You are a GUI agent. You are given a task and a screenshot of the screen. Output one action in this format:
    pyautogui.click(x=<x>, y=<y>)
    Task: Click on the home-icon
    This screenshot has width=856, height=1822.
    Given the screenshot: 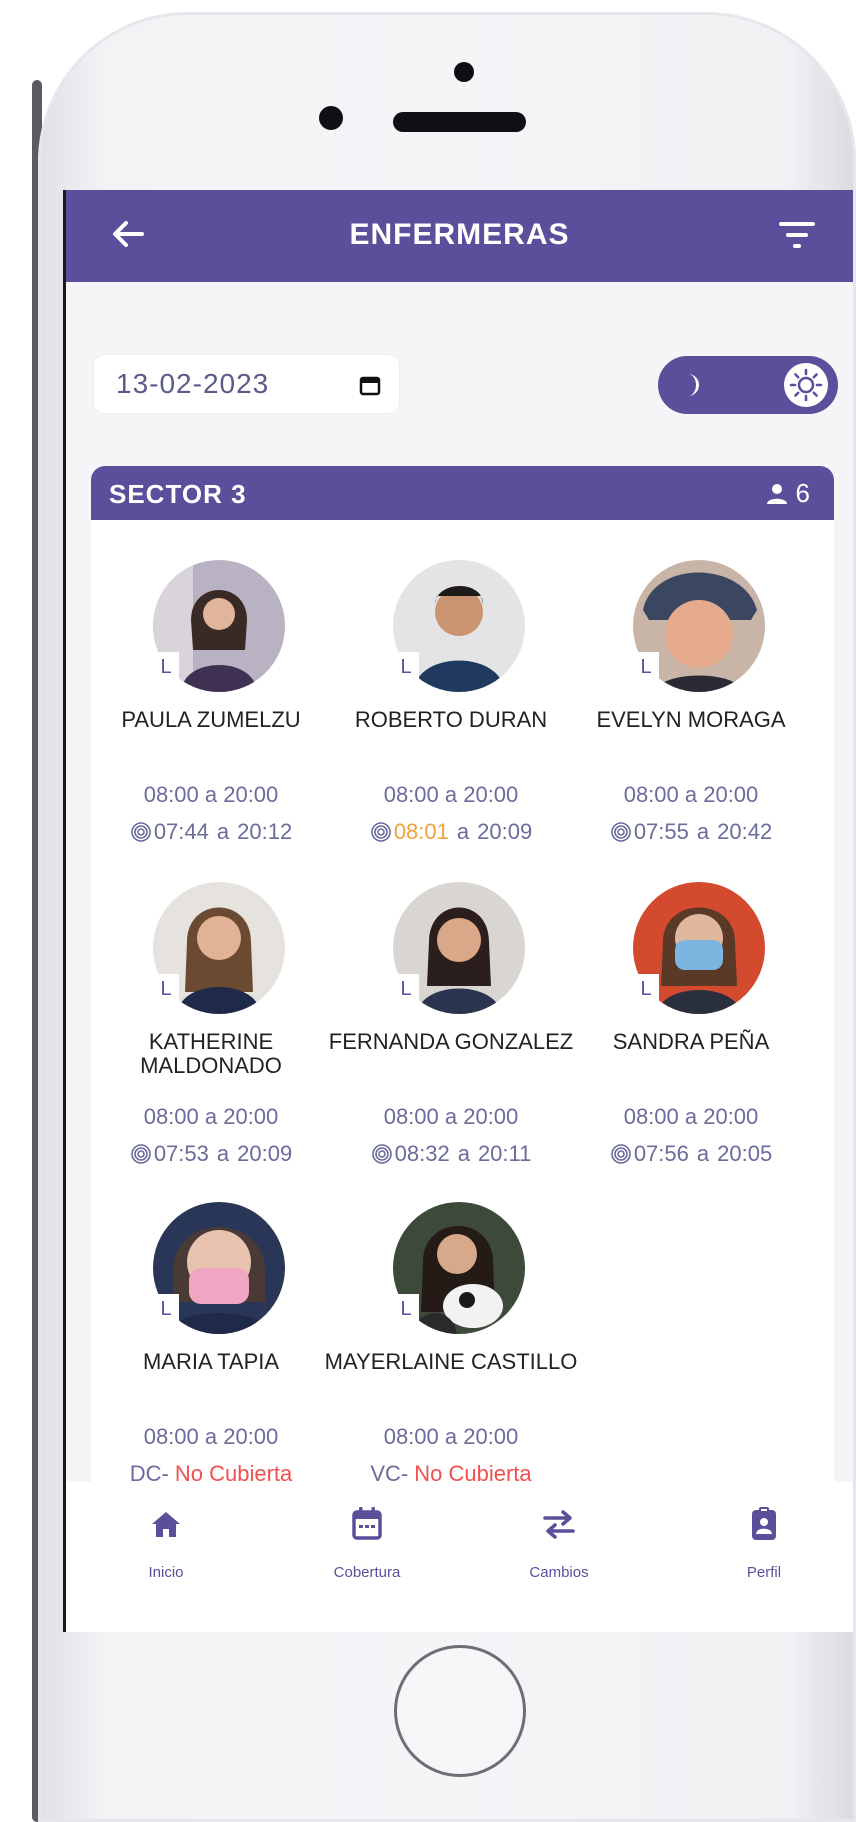 What is the action you would take?
    pyautogui.click(x=166, y=1524)
    